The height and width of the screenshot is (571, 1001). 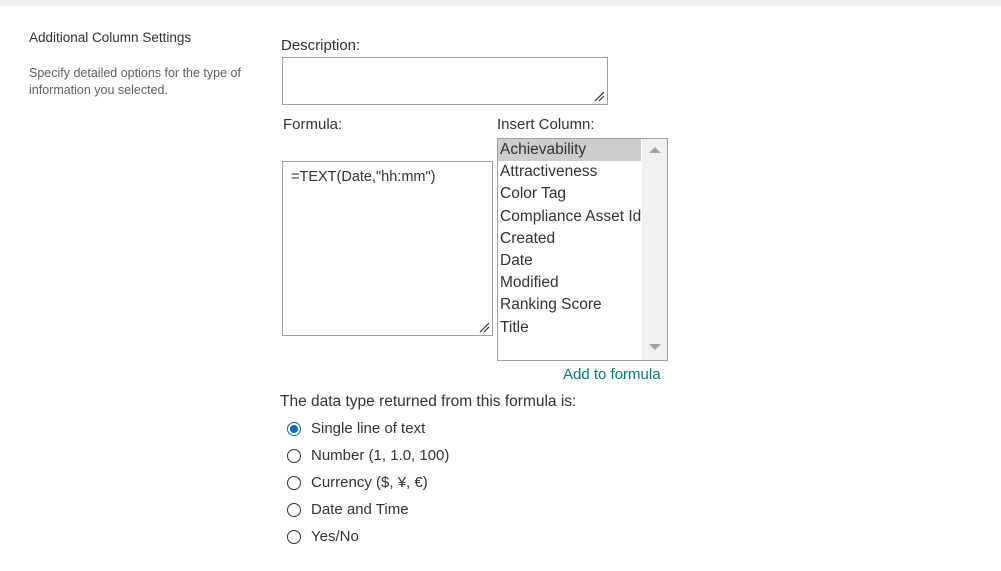 What do you see at coordinates (569, 217) in the screenshot?
I see `column-option: Compliance Asset Id` at bounding box center [569, 217].